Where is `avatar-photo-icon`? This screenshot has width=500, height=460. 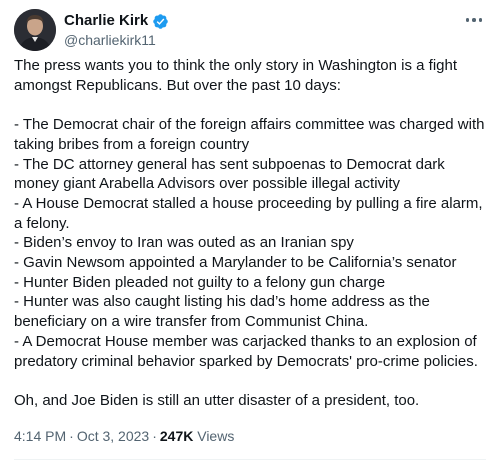 avatar-photo-icon is located at coordinates (35, 30).